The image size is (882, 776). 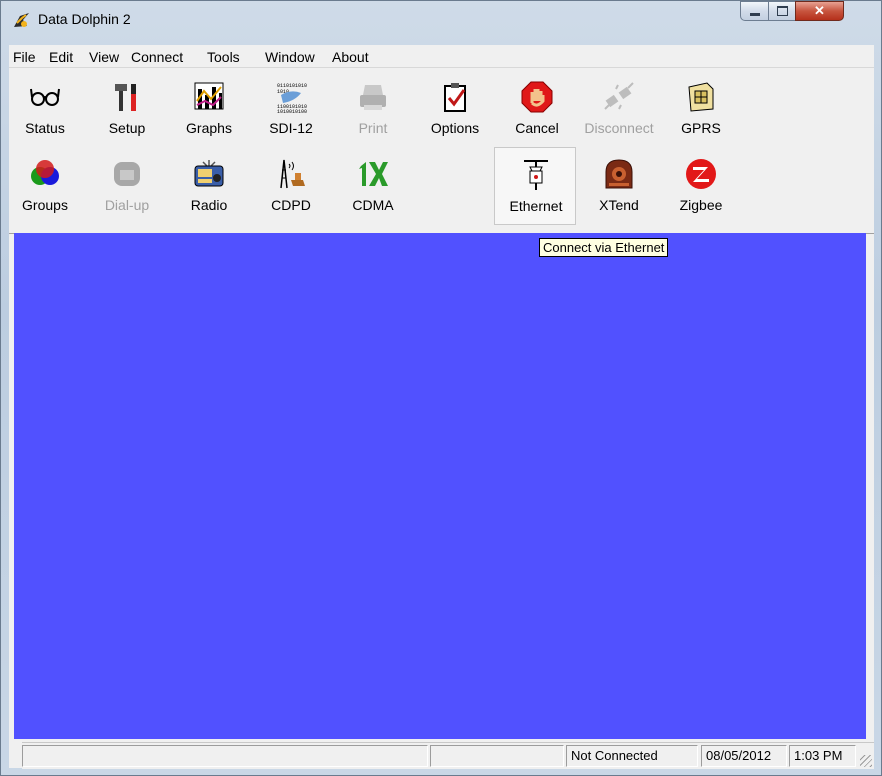 I want to click on stop-hand-icon, so click(x=537, y=97).